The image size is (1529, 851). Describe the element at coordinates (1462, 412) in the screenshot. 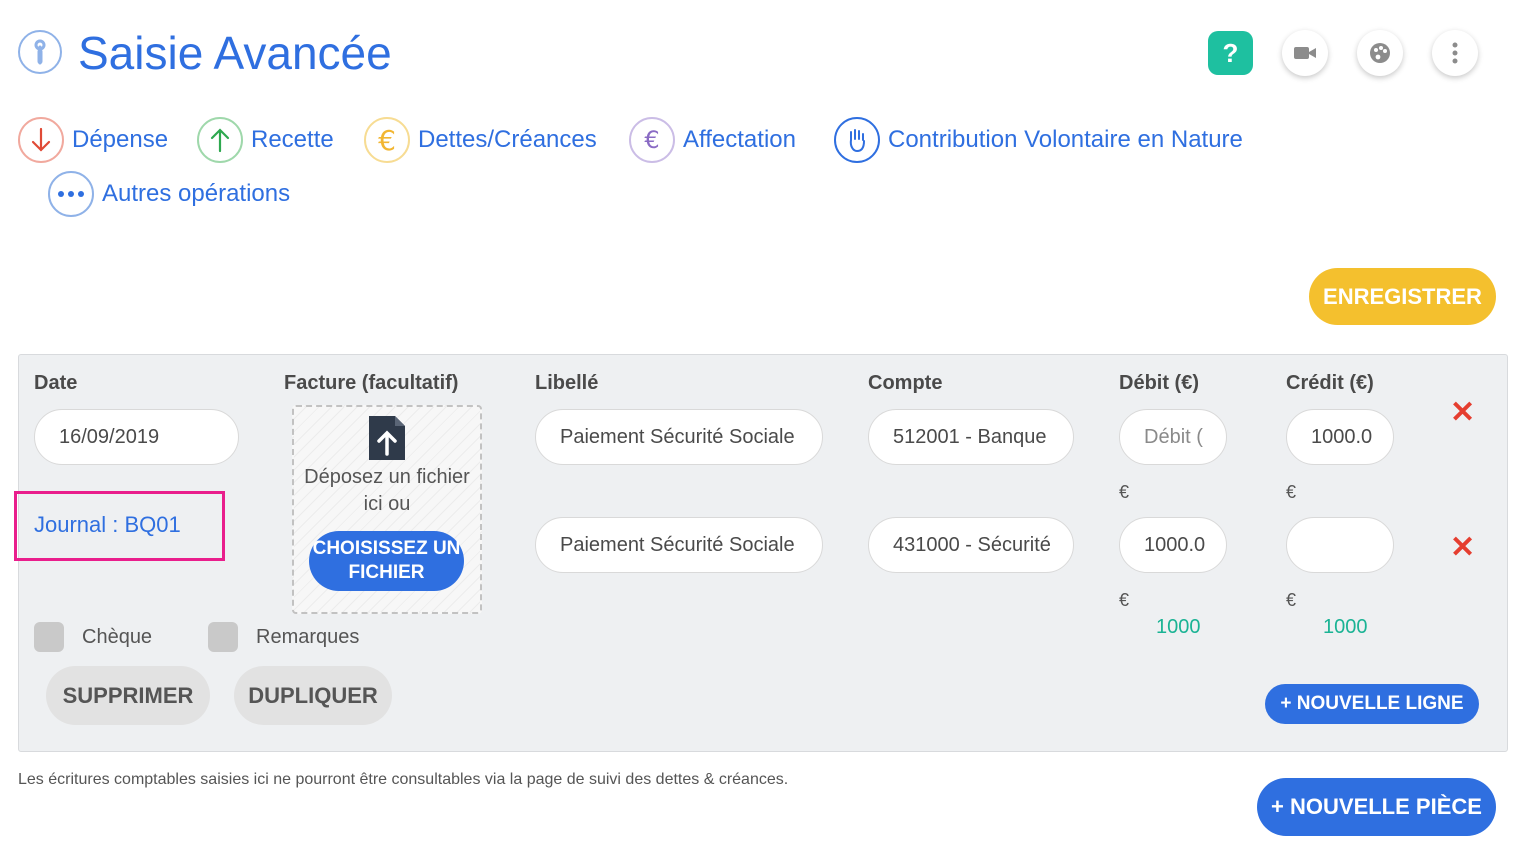

I see `row1-remove-icon: ✕` at that location.